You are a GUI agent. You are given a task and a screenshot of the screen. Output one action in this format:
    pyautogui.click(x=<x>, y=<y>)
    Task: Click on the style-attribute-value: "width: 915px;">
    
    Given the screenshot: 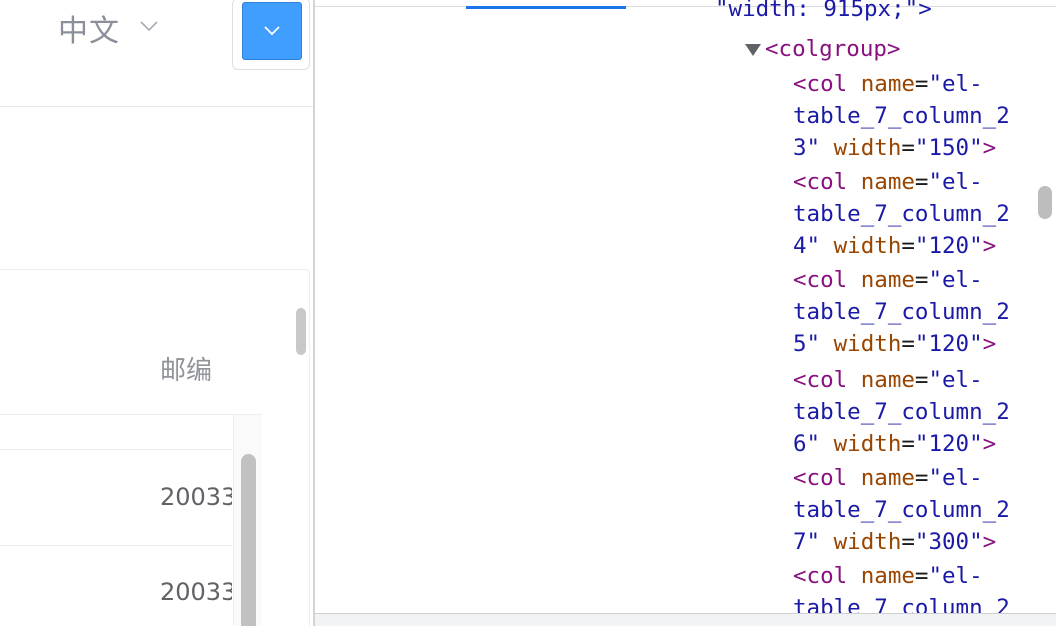 What is the action you would take?
    pyautogui.click(x=823, y=12)
    